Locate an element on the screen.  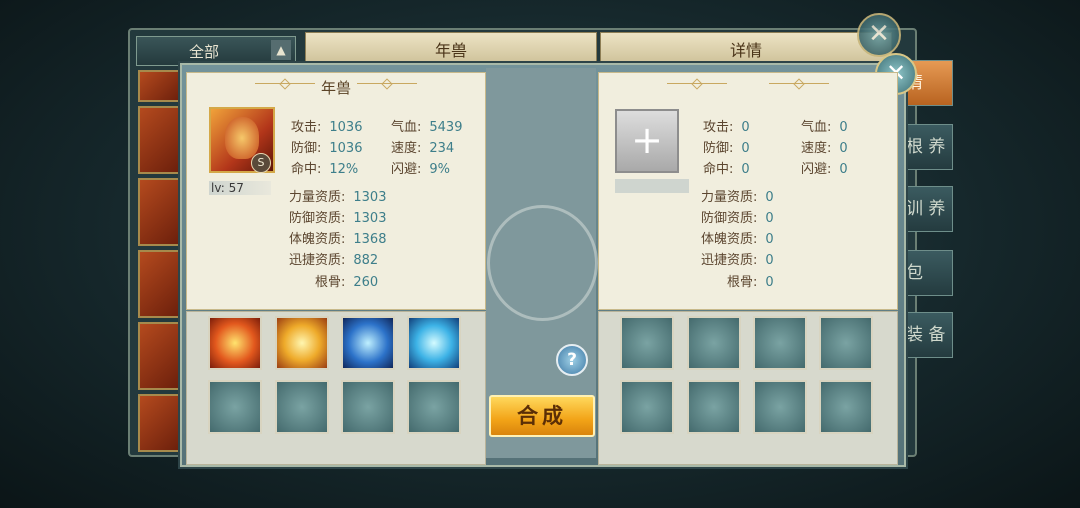
stat-value: 9% is located at coordinates (440, 169).